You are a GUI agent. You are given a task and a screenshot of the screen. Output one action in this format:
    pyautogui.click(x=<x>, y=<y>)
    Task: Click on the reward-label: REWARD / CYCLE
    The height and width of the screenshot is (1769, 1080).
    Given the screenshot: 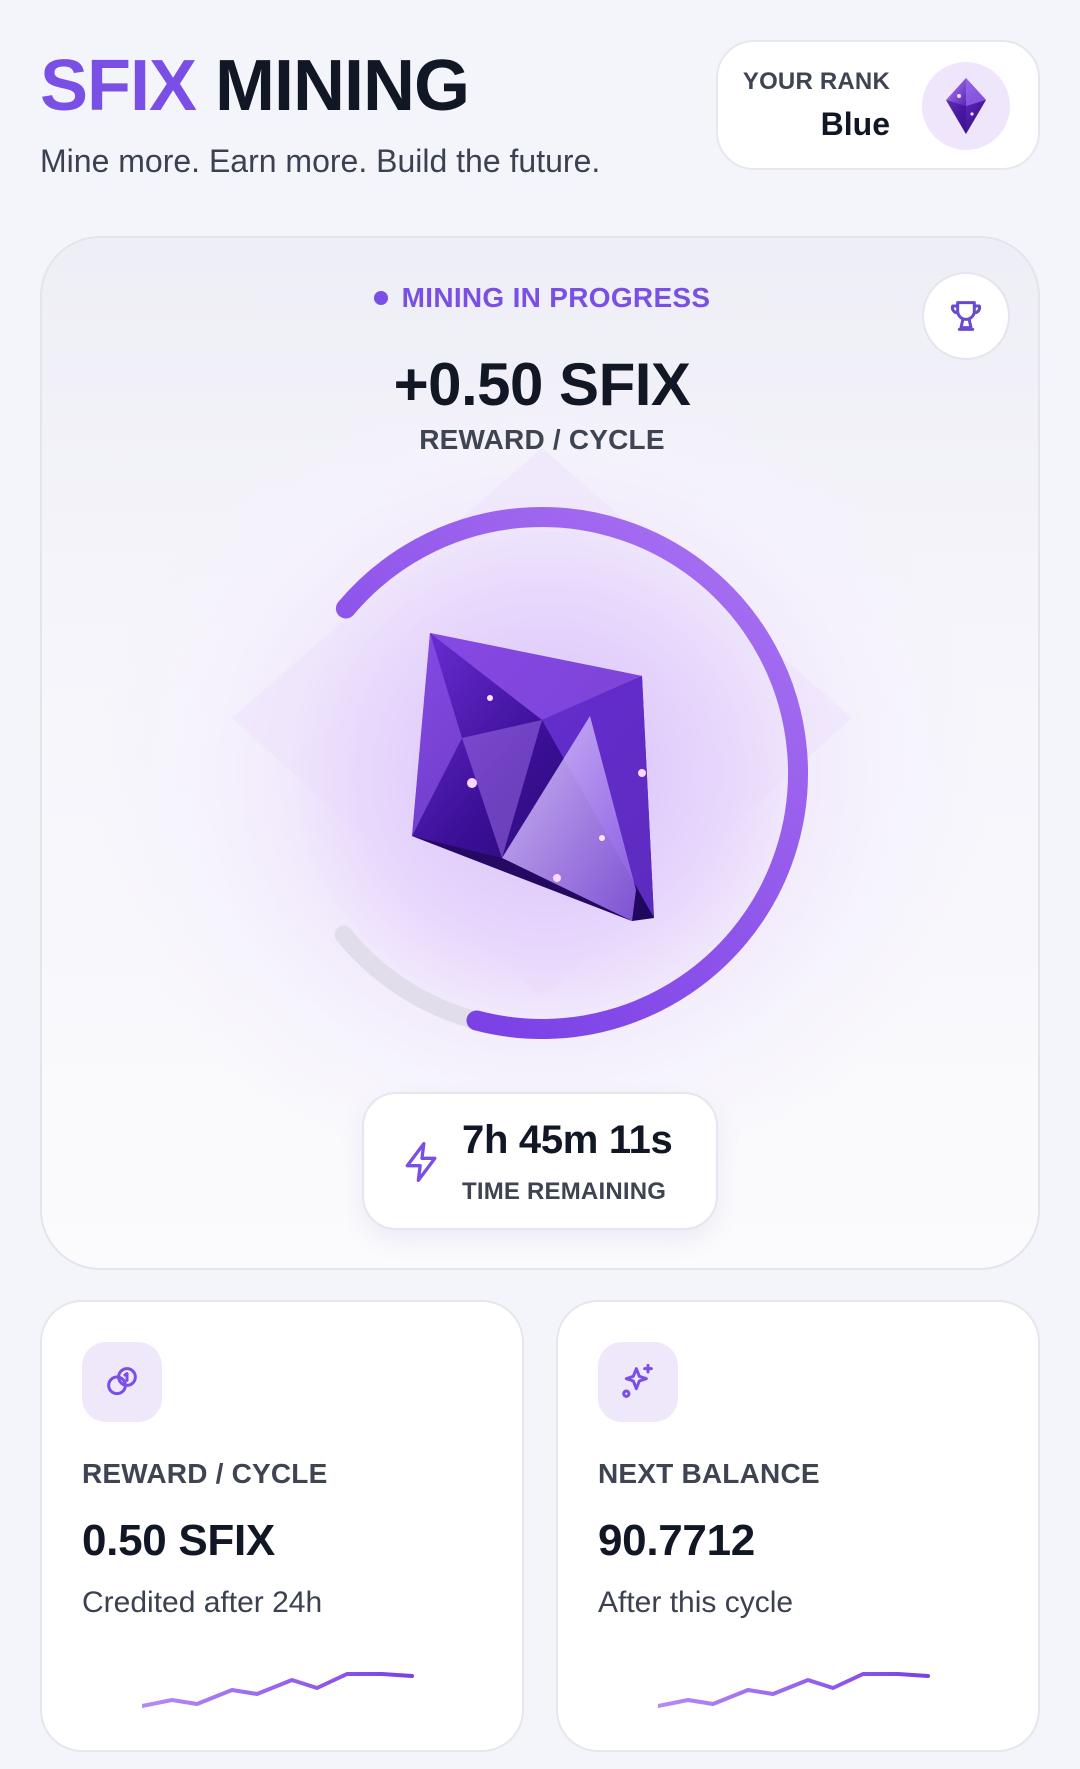 What is the action you would take?
    pyautogui.click(x=542, y=439)
    